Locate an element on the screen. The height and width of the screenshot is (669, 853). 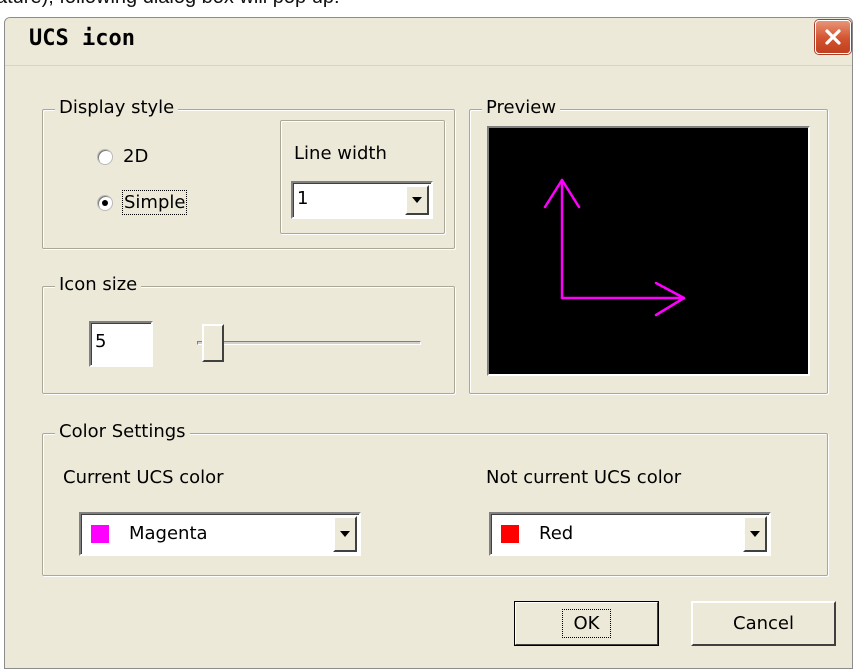
icon-size-slider-track is located at coordinates (309, 343).